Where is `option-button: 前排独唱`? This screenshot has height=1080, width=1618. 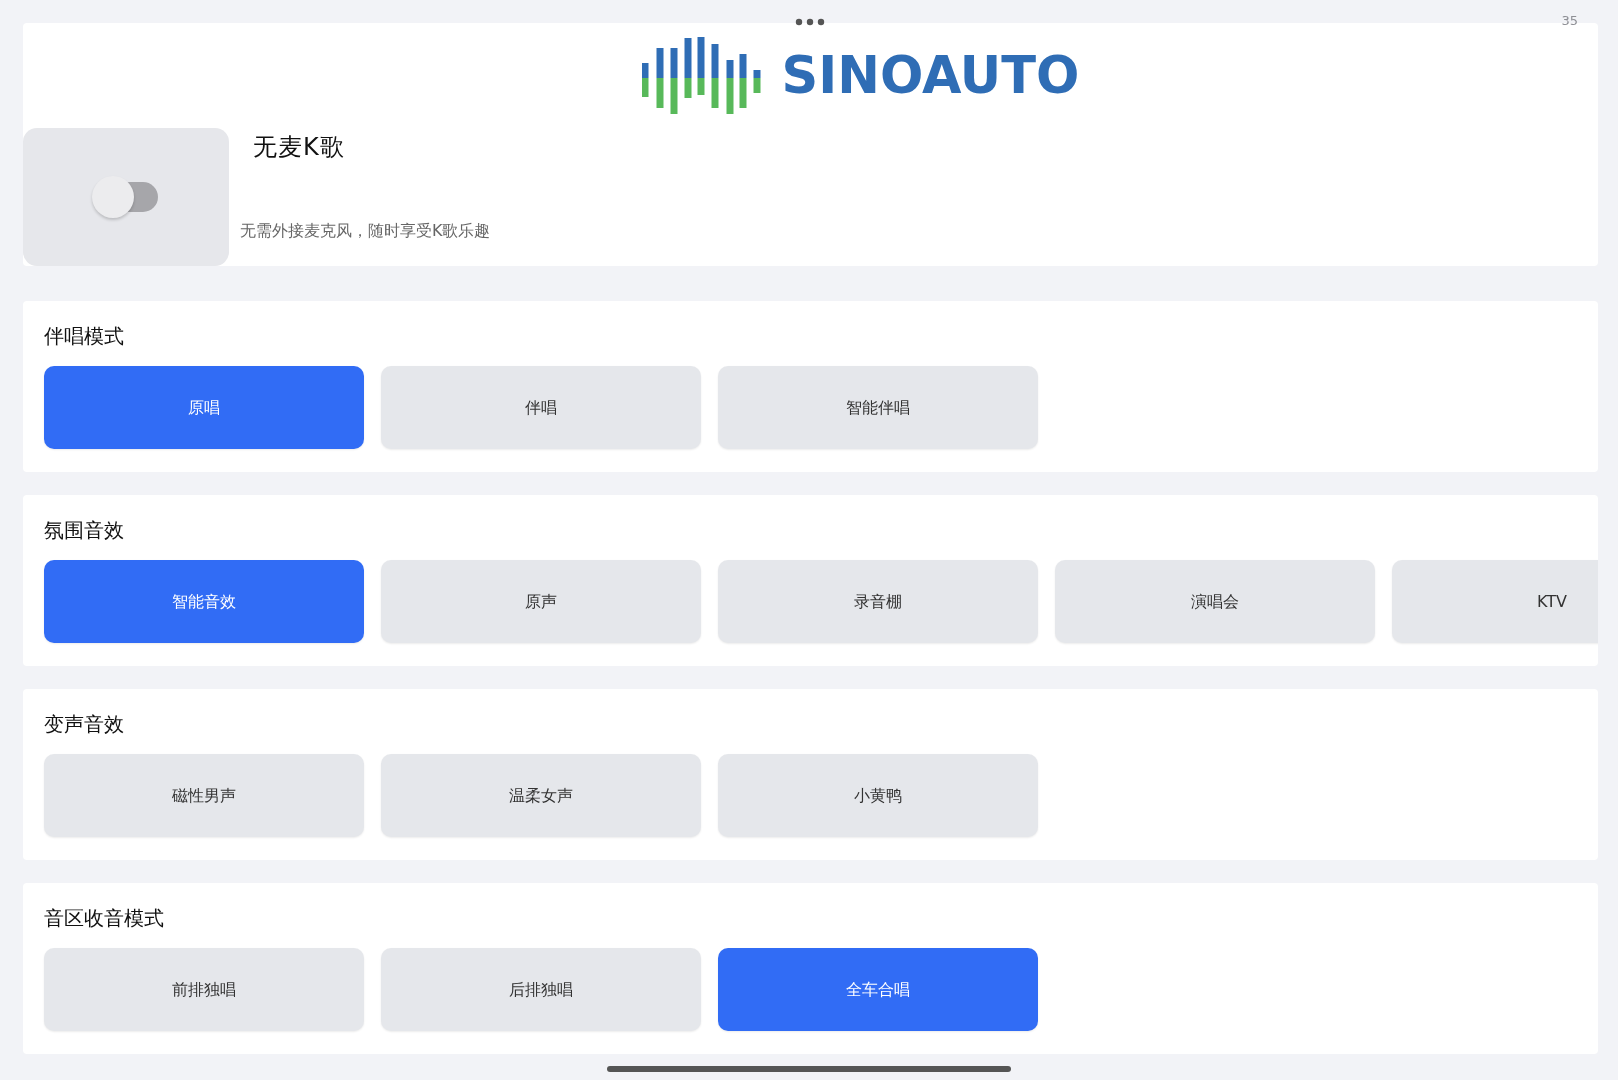 option-button: 前排独唱 is located at coordinates (204, 989).